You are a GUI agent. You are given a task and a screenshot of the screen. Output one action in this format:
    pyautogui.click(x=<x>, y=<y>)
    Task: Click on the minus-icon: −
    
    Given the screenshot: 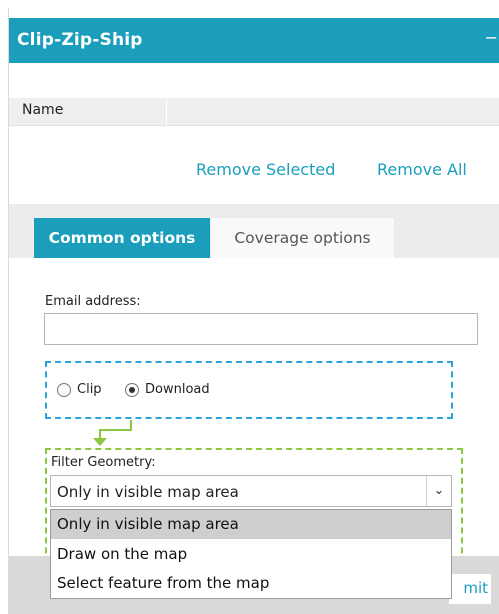 What is the action you would take?
    pyautogui.click(x=491, y=37)
    